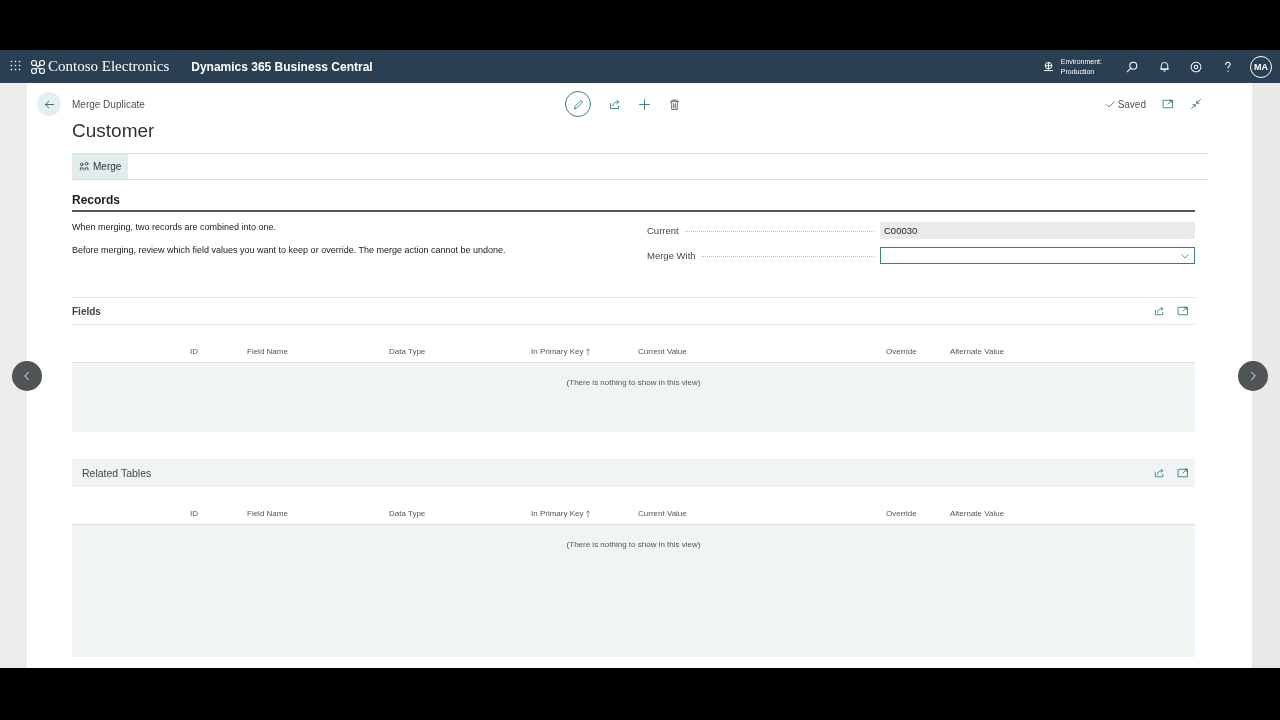 This screenshot has height=720, width=1280. What do you see at coordinates (1037, 230) in the screenshot?
I see `current-field: C00030` at bounding box center [1037, 230].